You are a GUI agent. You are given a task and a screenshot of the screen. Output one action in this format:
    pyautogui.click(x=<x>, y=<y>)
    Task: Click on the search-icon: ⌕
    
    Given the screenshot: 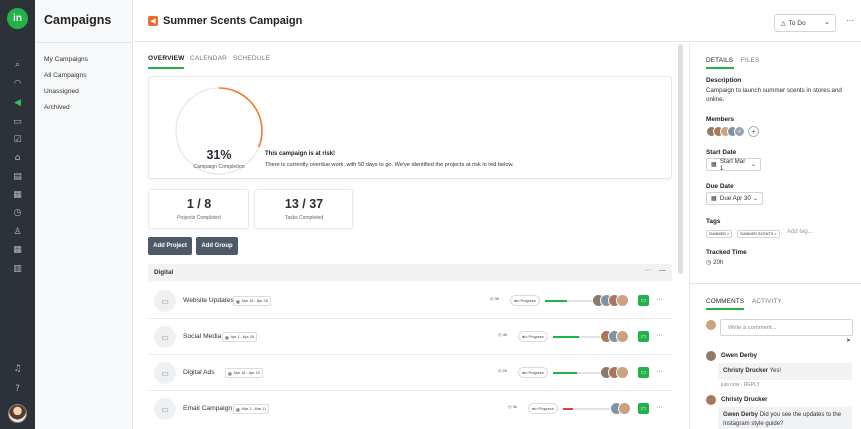 What is the action you would take?
    pyautogui.click(x=17, y=64)
    